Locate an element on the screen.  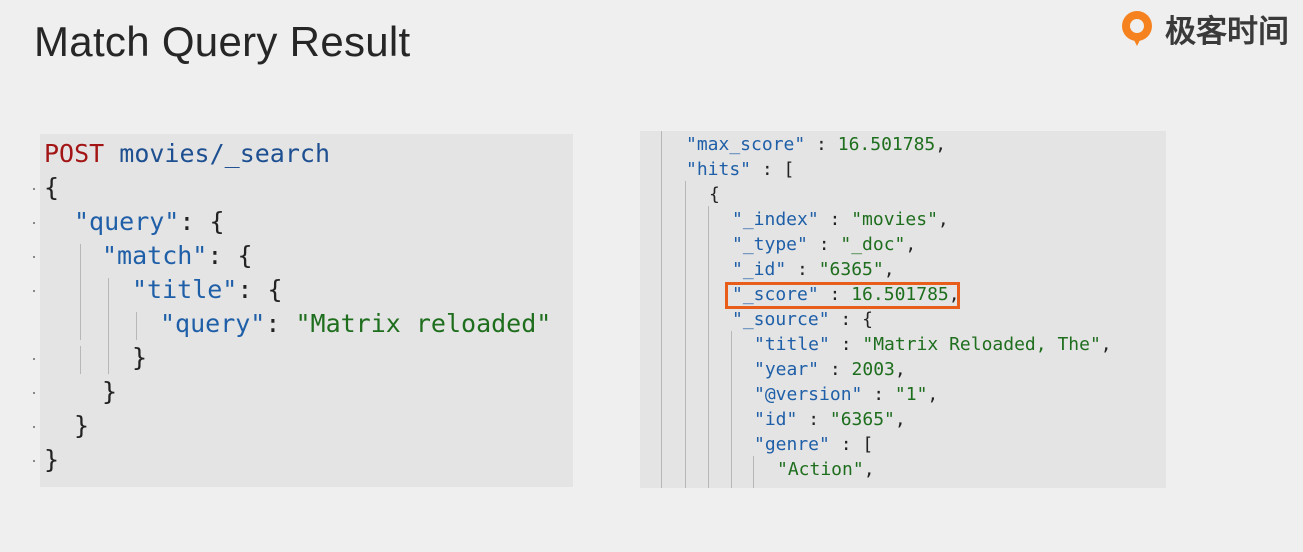
response-line-genre: "genre" : [ is located at coordinates (814, 444).